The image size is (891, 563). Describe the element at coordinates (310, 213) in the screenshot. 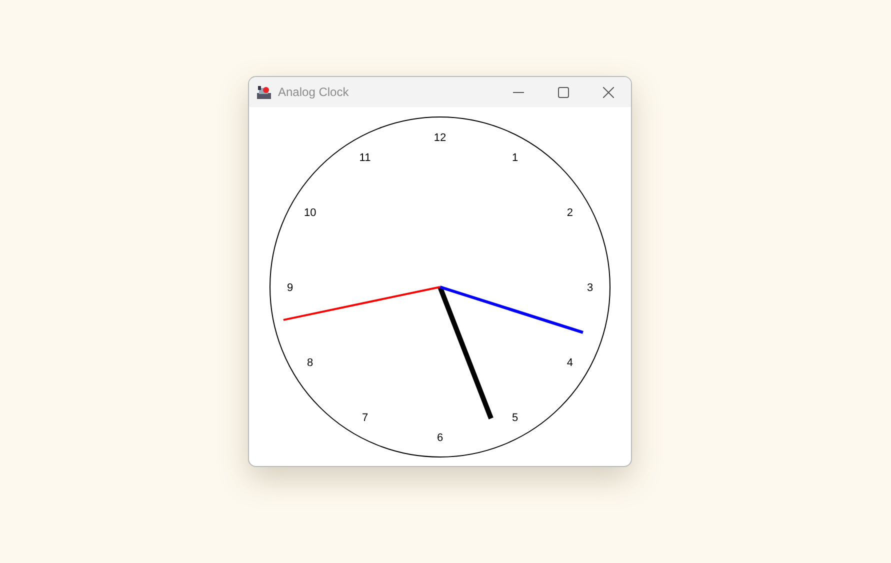

I see `hour-numeral: 10` at that location.